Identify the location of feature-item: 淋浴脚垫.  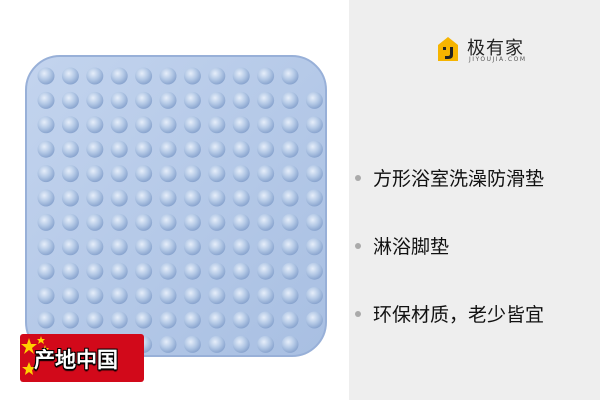
(402, 245).